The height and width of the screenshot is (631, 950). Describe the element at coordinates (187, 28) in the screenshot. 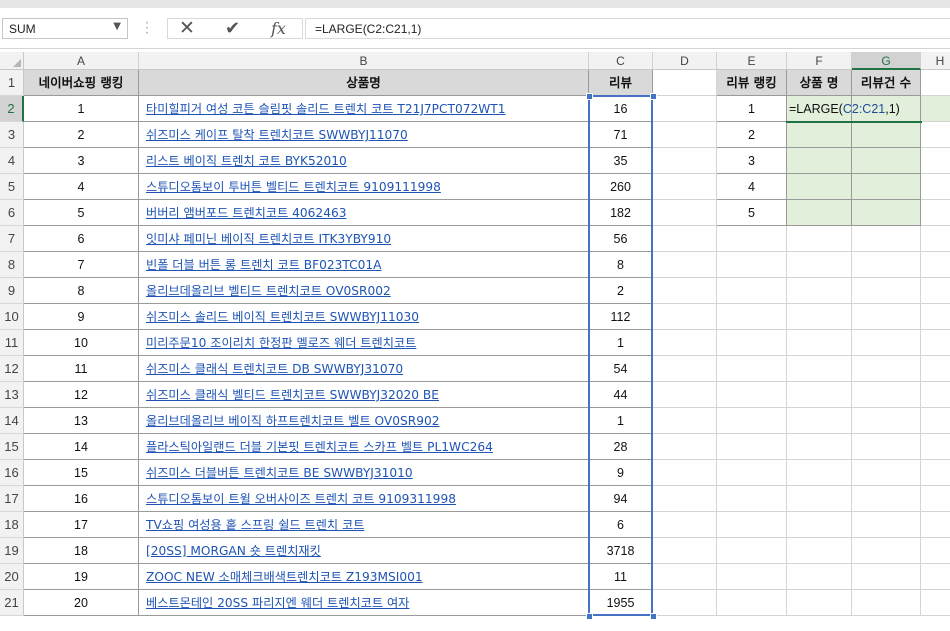

I see `cancel-icon: ✕` at that location.